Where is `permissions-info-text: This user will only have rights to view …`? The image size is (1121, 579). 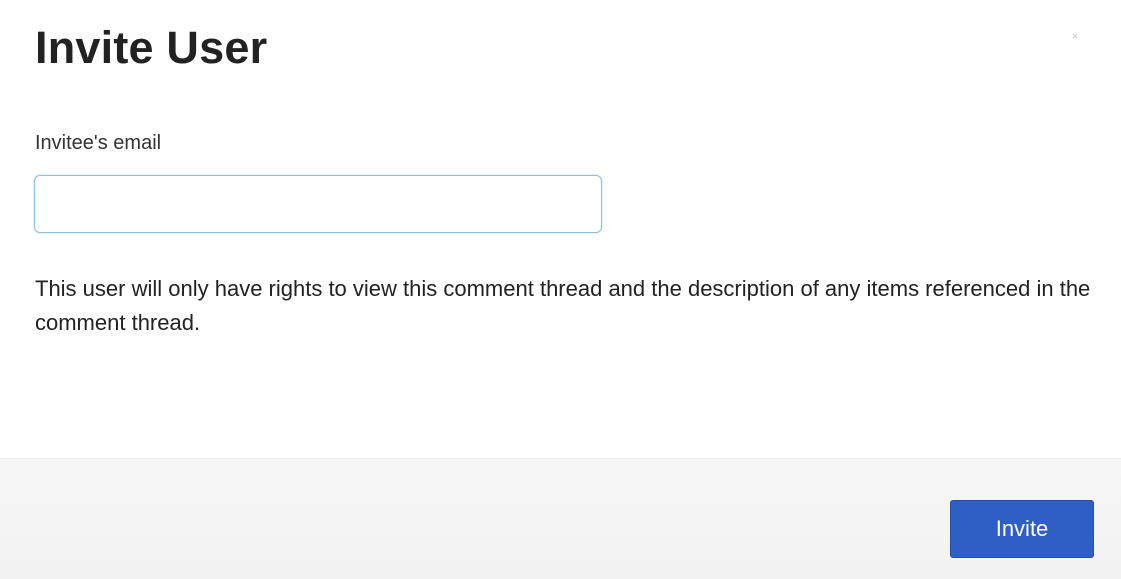
permissions-info-text: This user will only have rights to view … is located at coordinates (563, 305).